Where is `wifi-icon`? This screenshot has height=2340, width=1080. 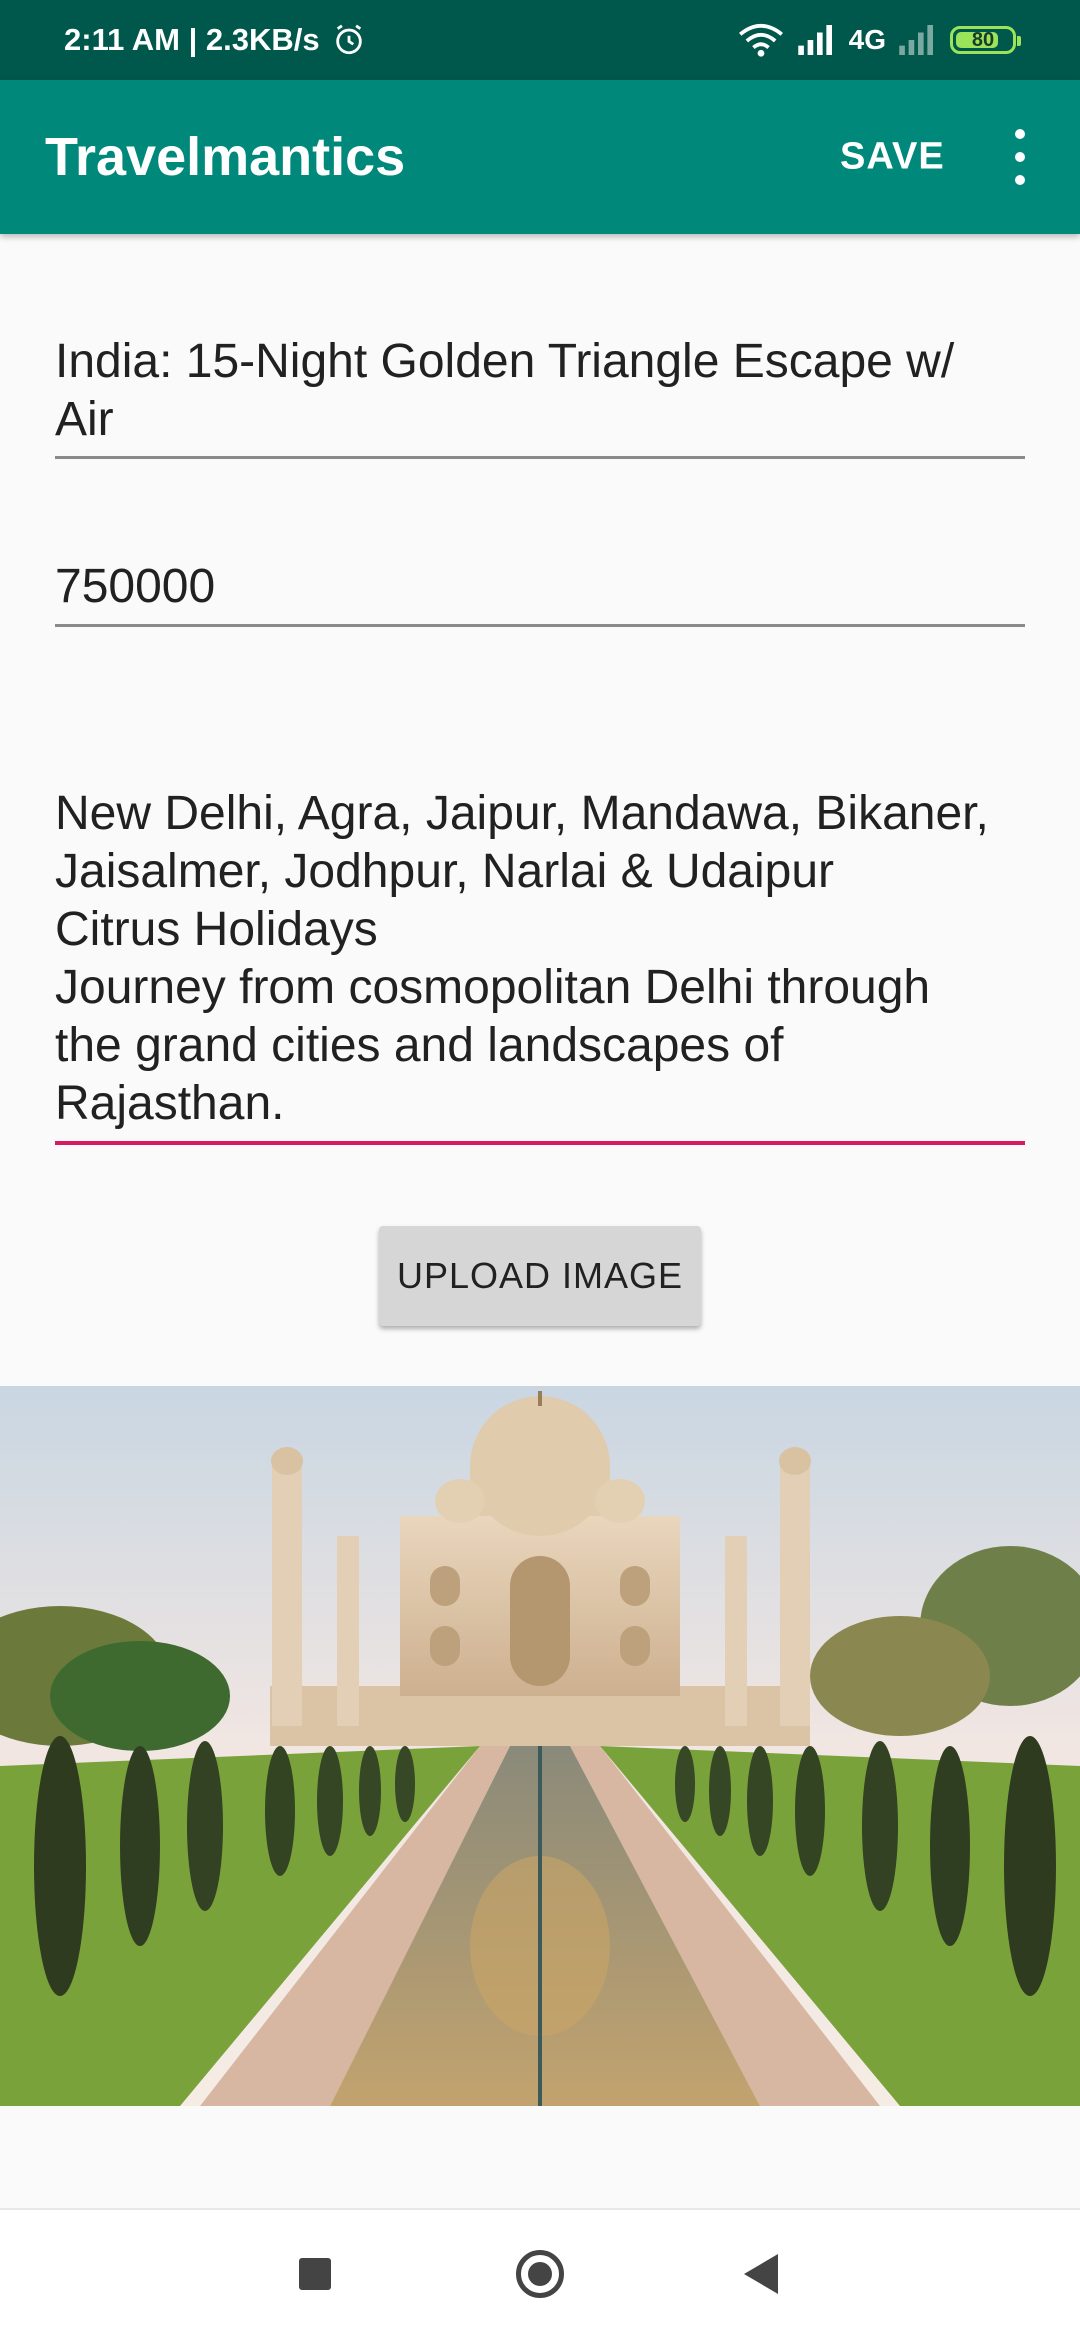 wifi-icon is located at coordinates (760, 40).